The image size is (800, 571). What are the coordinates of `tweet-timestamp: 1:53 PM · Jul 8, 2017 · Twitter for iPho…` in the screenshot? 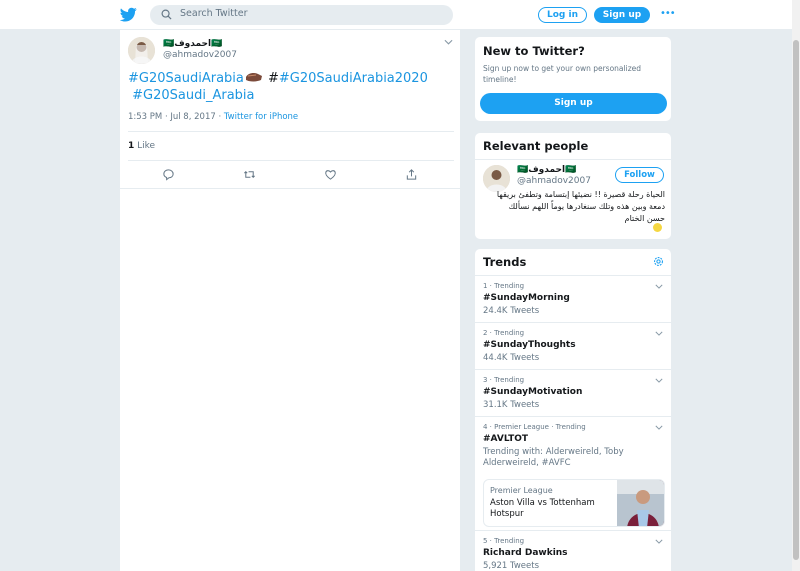 It's located at (213, 117).